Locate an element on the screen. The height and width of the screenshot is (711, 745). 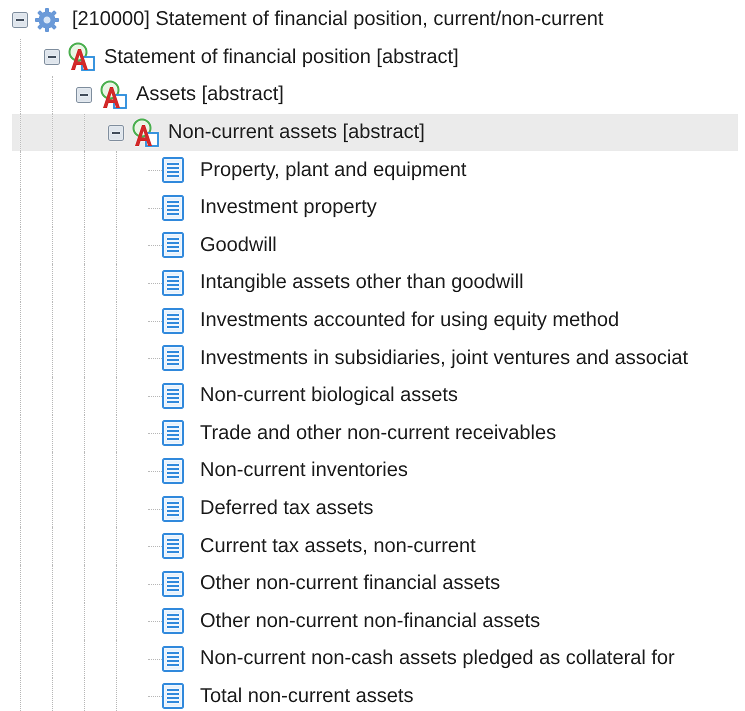
tree-row: [210000] Statement of financial position, current/non-current is located at coordinates (375, 20).